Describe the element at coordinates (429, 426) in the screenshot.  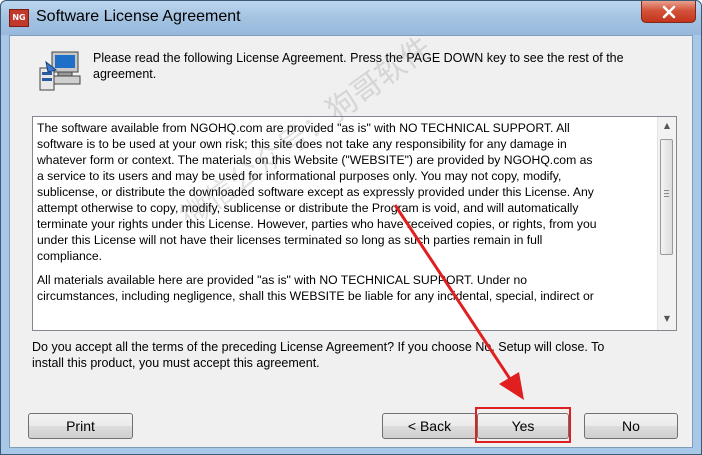
I see `back-button: < Back` at that location.